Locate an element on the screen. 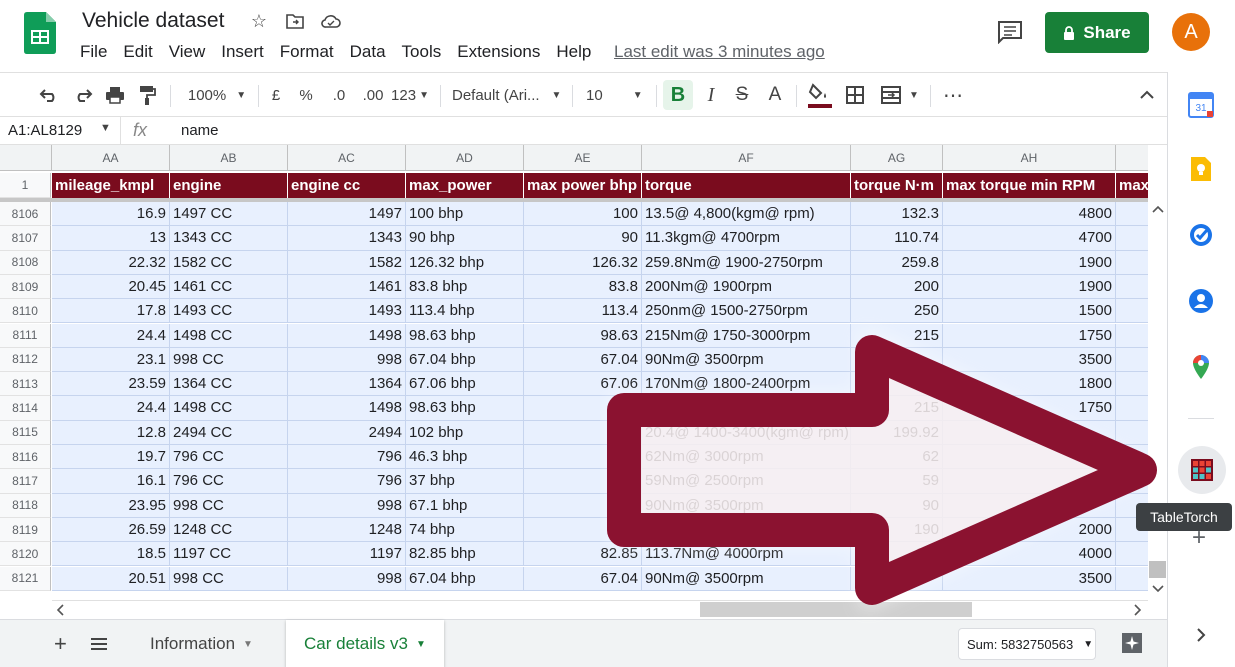  table-cell: 23.95 is located at coordinates (111, 505).